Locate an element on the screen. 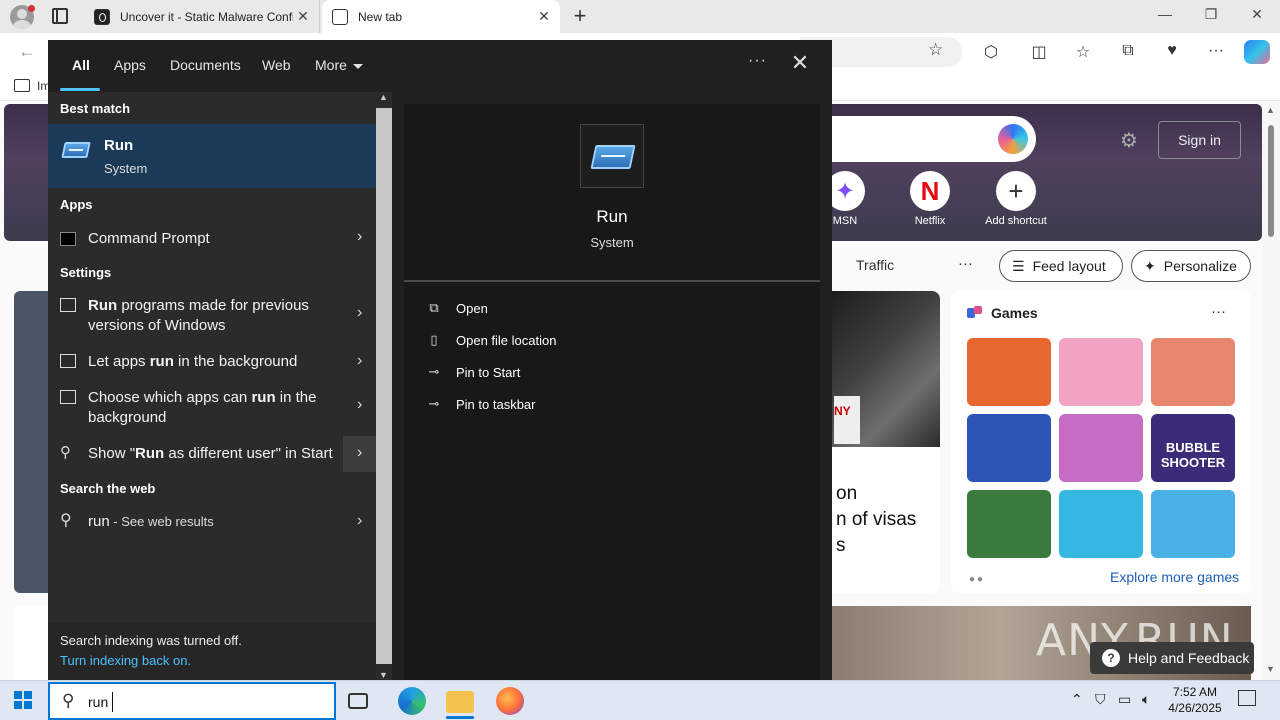  search-icon: ⚲ is located at coordinates (66, 520).